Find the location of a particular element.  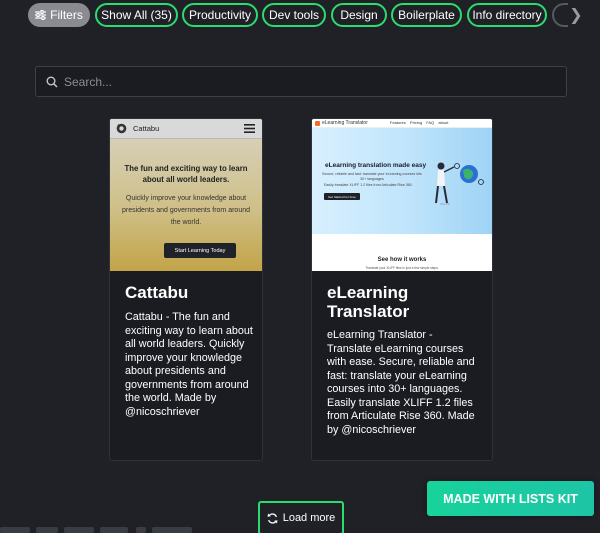

chip-label: Design is located at coordinates (359, 15).